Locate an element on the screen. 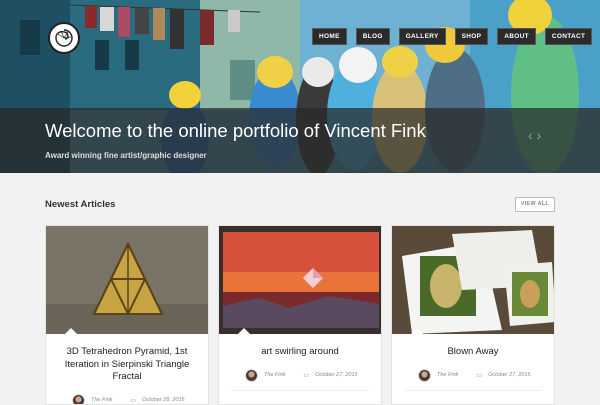 The width and height of the screenshot is (600, 405). prints-image is located at coordinates (473, 280).